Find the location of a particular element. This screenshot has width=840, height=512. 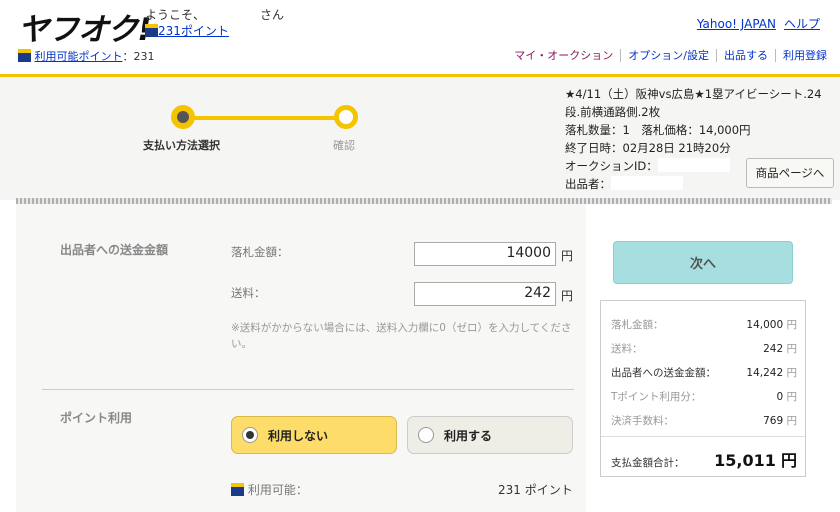

available-points-row: 利用可能ポイント：231 is located at coordinates (86, 56).